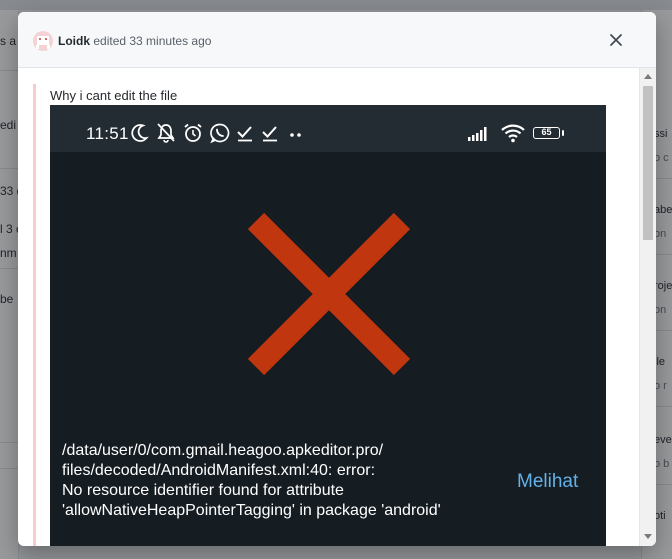 This screenshot has width=672, height=559. Describe the element at coordinates (43, 41) in the screenshot. I see `avatar` at that location.